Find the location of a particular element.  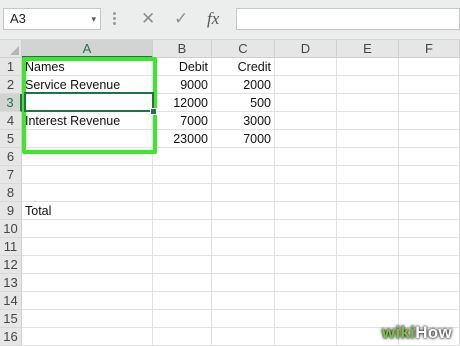

cell-e7 is located at coordinates (368, 175).